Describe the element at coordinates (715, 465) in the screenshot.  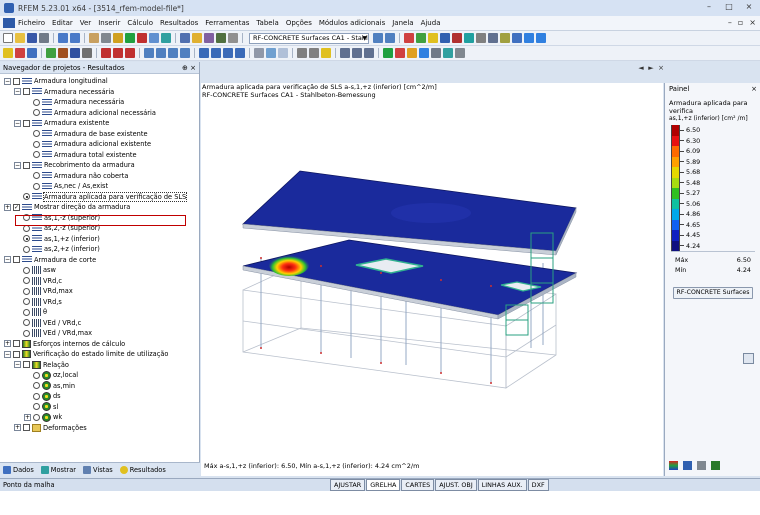
I see `list-tab-icon` at that location.